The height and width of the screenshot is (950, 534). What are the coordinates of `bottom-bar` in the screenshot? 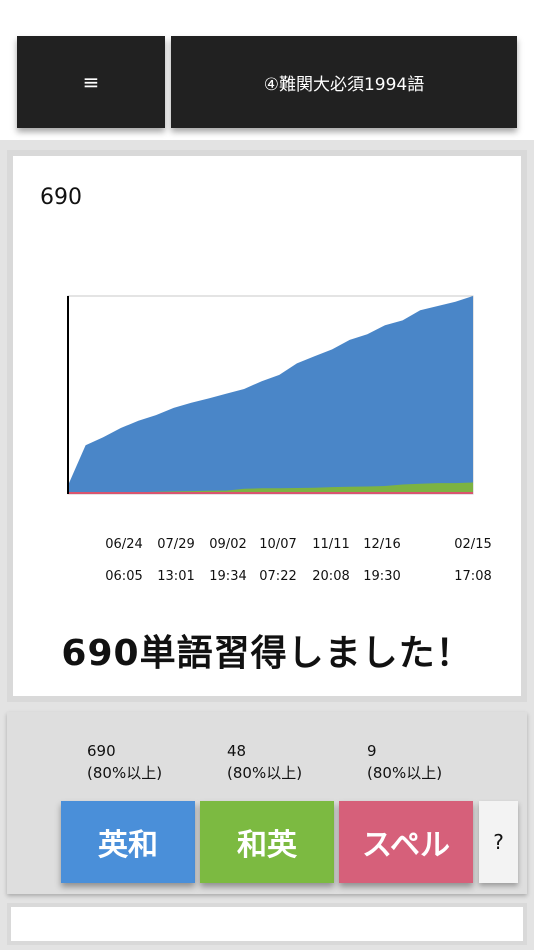 It's located at (267, 924).